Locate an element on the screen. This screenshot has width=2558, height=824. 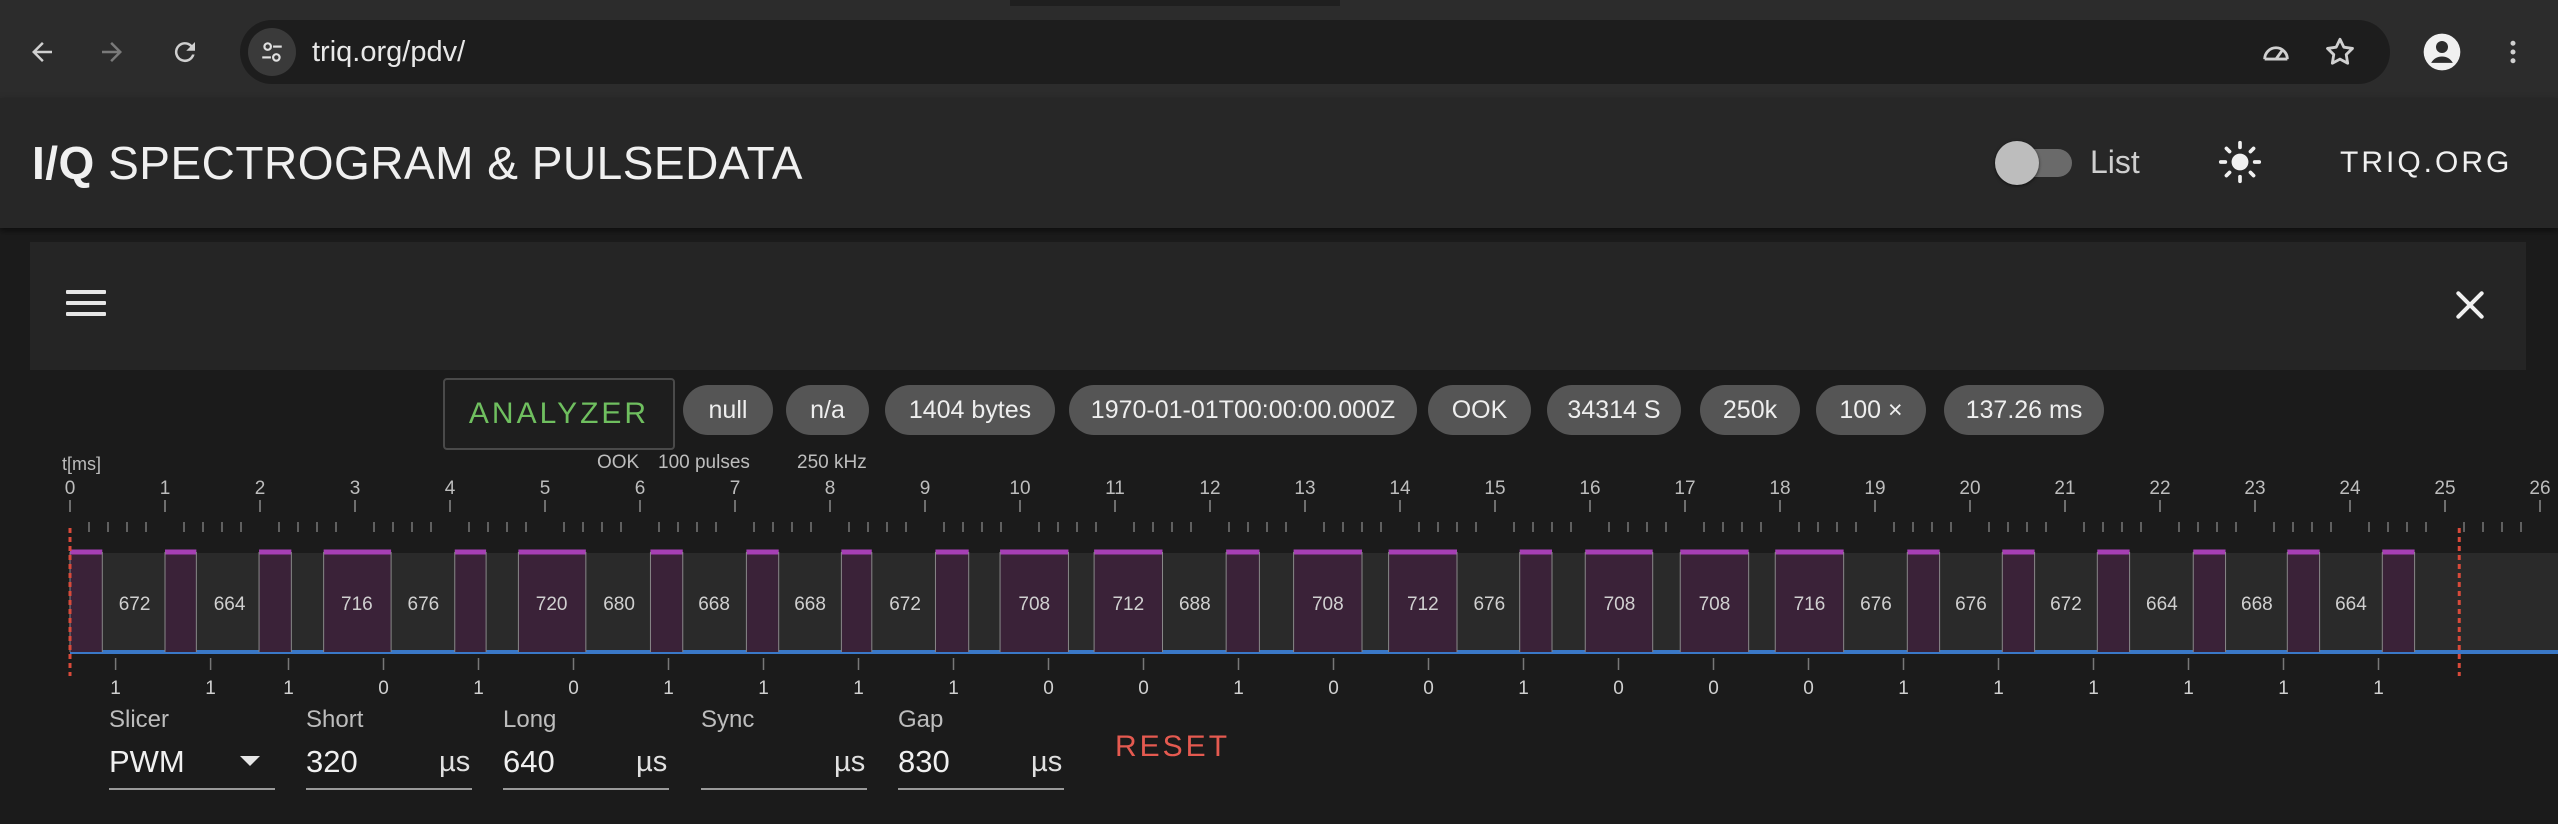
browser-toolbar: triq.org/pdv/ is located at coordinates (1279, 49).